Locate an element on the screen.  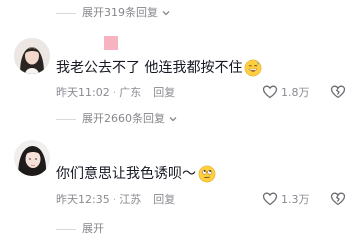
like-count: 1.3万 is located at coordinates (295, 199).